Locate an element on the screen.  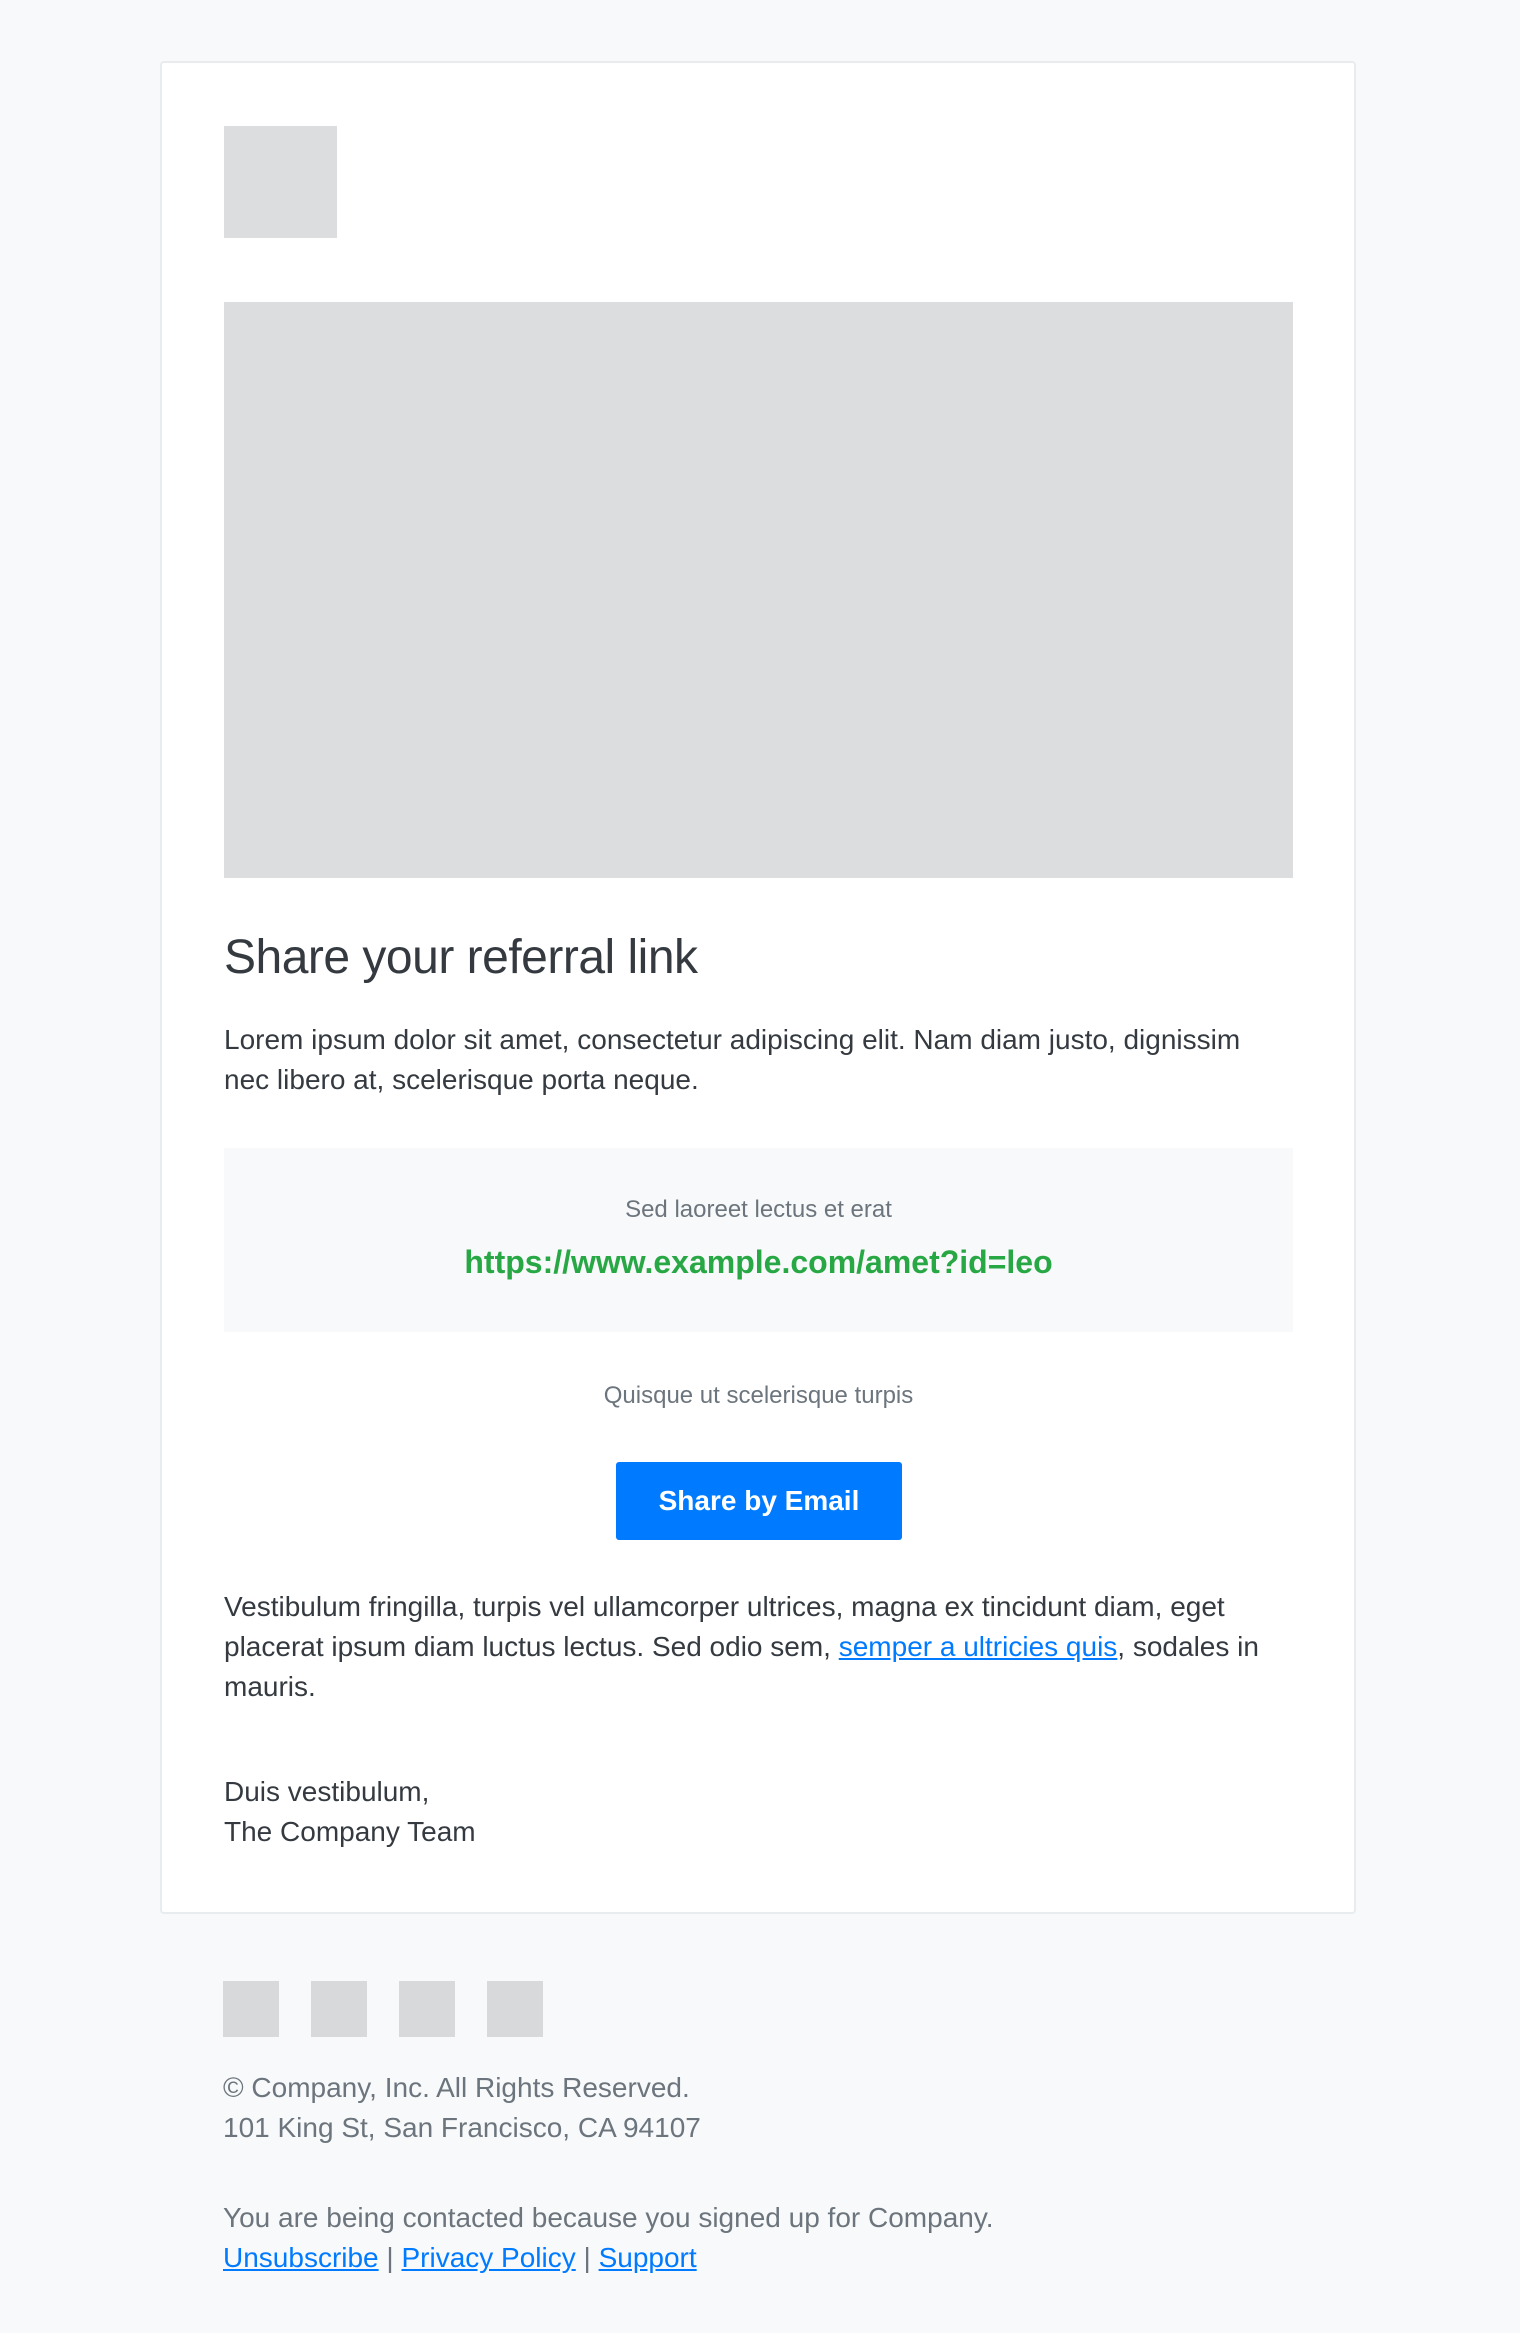
referral-link: https://www.example.com/amet?id=leo is located at coordinates (758, 1262).